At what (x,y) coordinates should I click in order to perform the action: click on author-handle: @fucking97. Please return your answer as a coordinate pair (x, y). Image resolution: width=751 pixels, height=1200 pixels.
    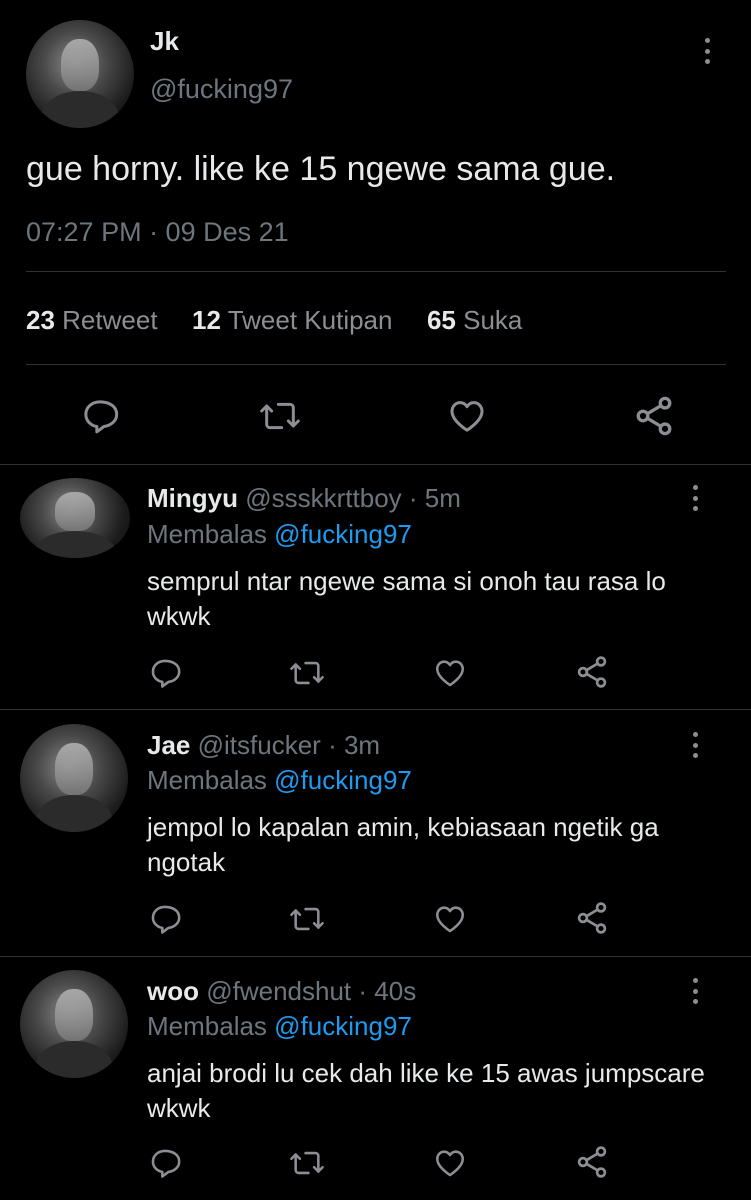
    Looking at the image, I should click on (221, 89).